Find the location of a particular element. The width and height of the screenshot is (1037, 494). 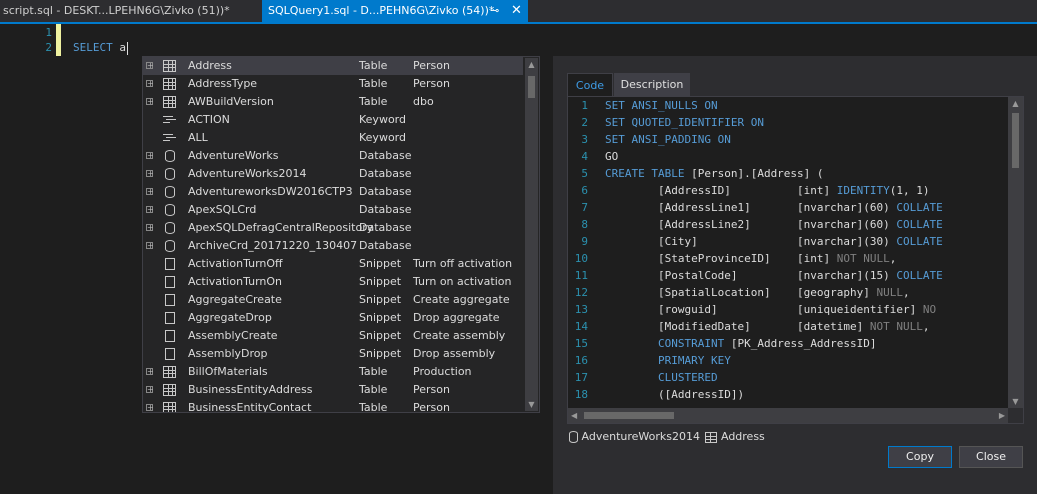

list-item: + AdventureWorks2014 Database is located at coordinates (333, 174).